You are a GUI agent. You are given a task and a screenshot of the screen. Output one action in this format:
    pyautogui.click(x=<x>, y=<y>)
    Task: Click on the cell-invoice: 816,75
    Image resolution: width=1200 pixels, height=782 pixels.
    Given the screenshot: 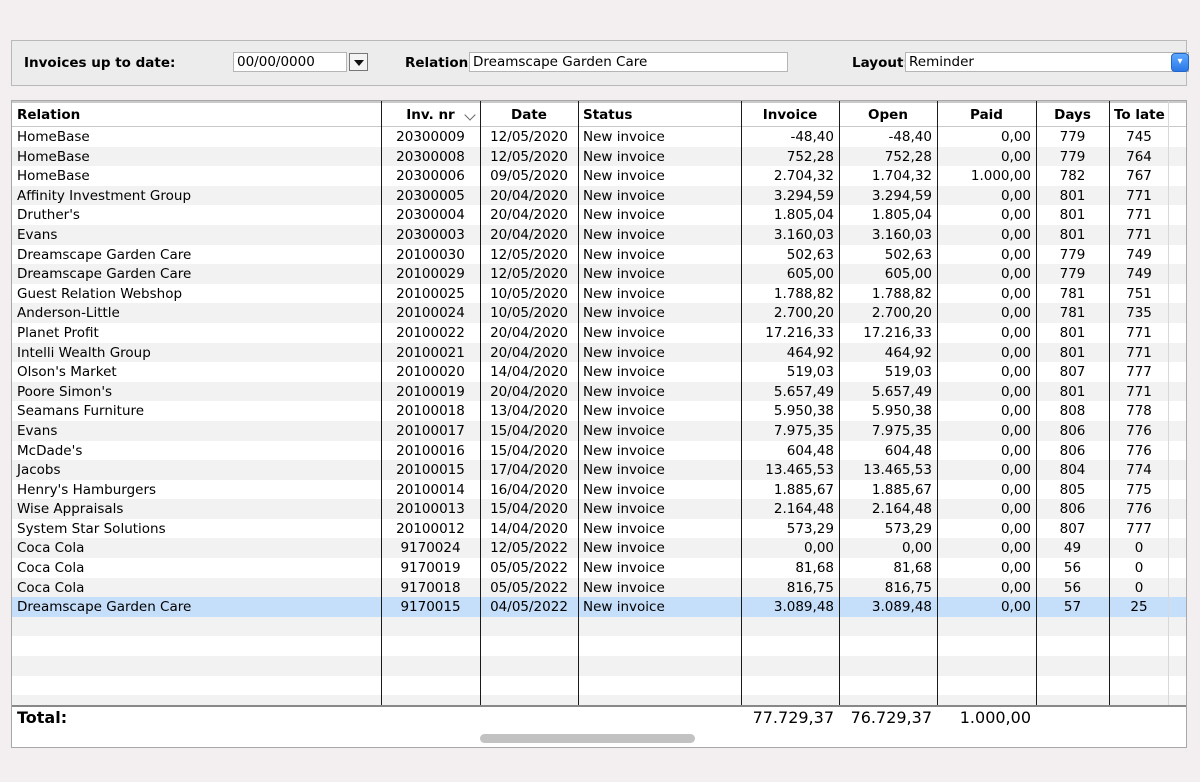 What is the action you would take?
    pyautogui.click(x=810, y=587)
    